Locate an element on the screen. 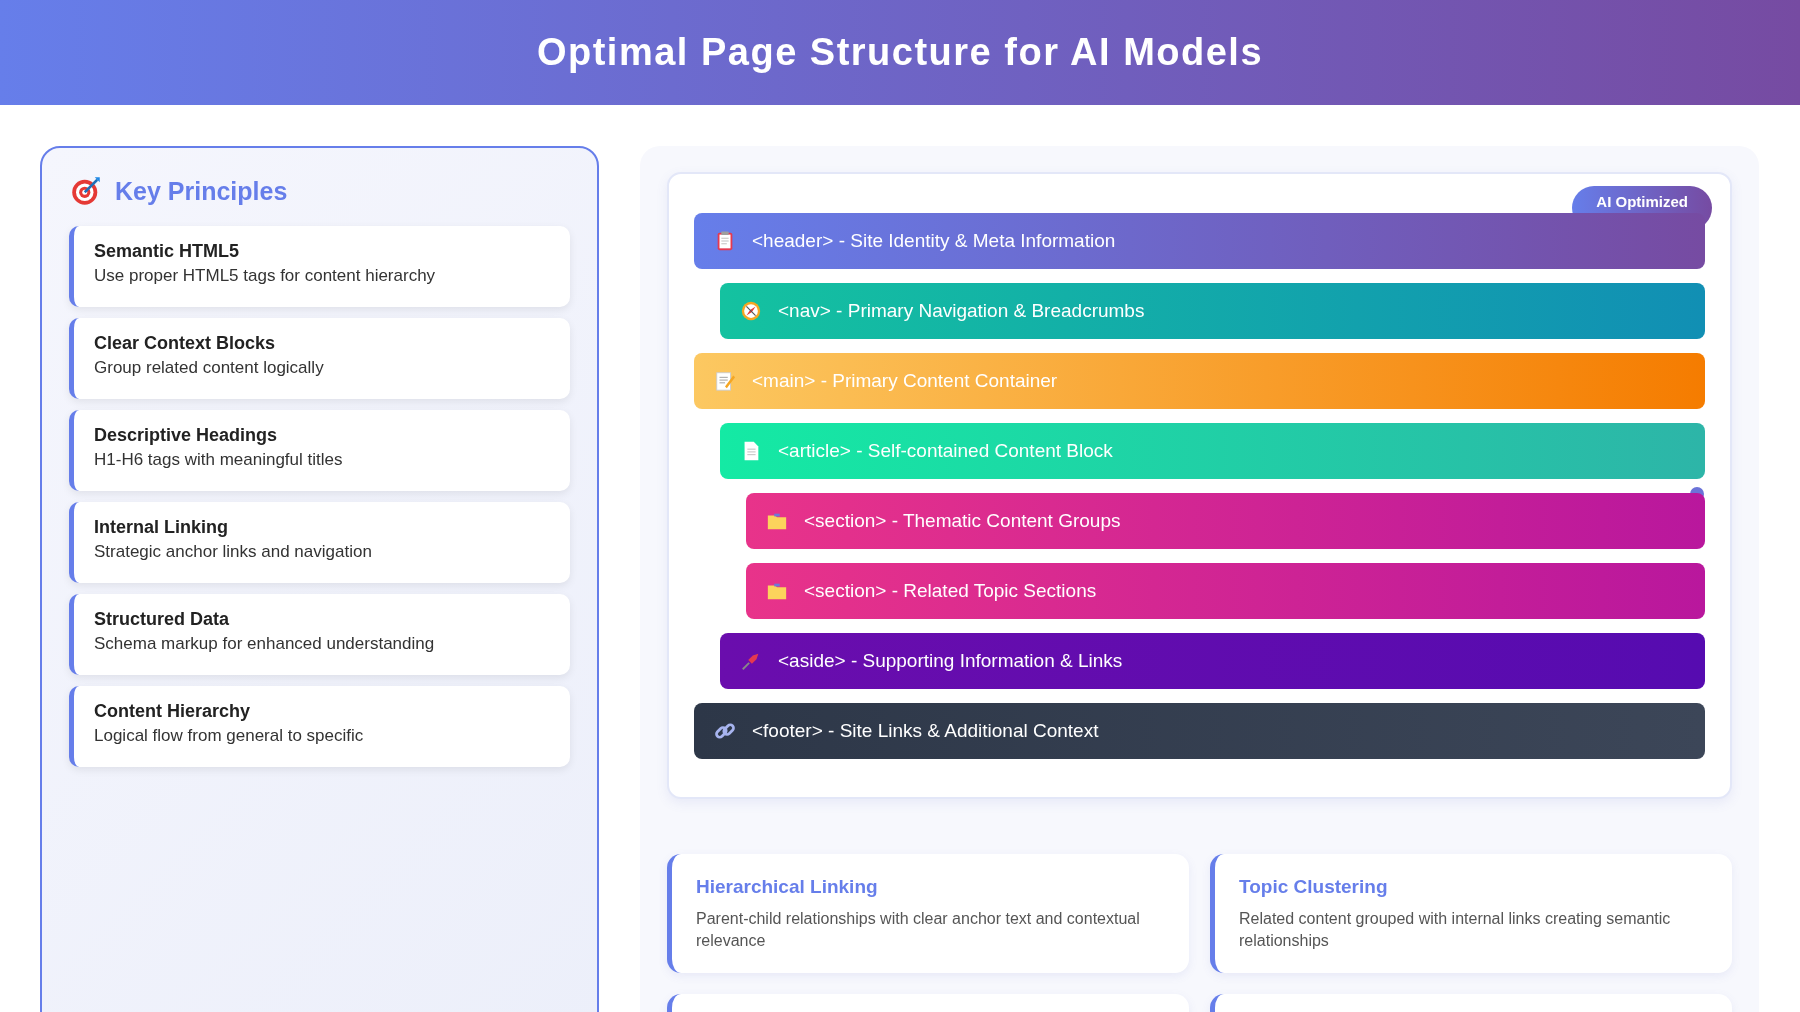 This screenshot has width=1800, height=1012. principle-title: Descriptive Headings is located at coordinates (186, 435).